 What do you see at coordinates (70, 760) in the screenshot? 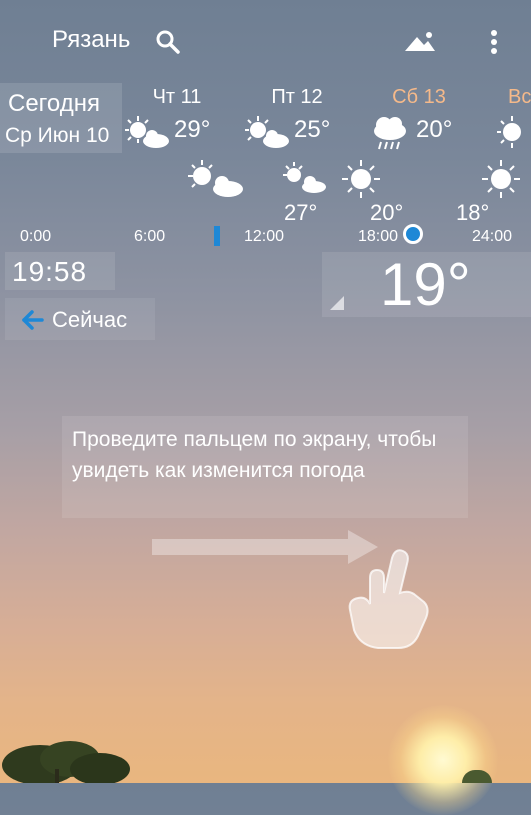
I see `trees-decoration` at bounding box center [70, 760].